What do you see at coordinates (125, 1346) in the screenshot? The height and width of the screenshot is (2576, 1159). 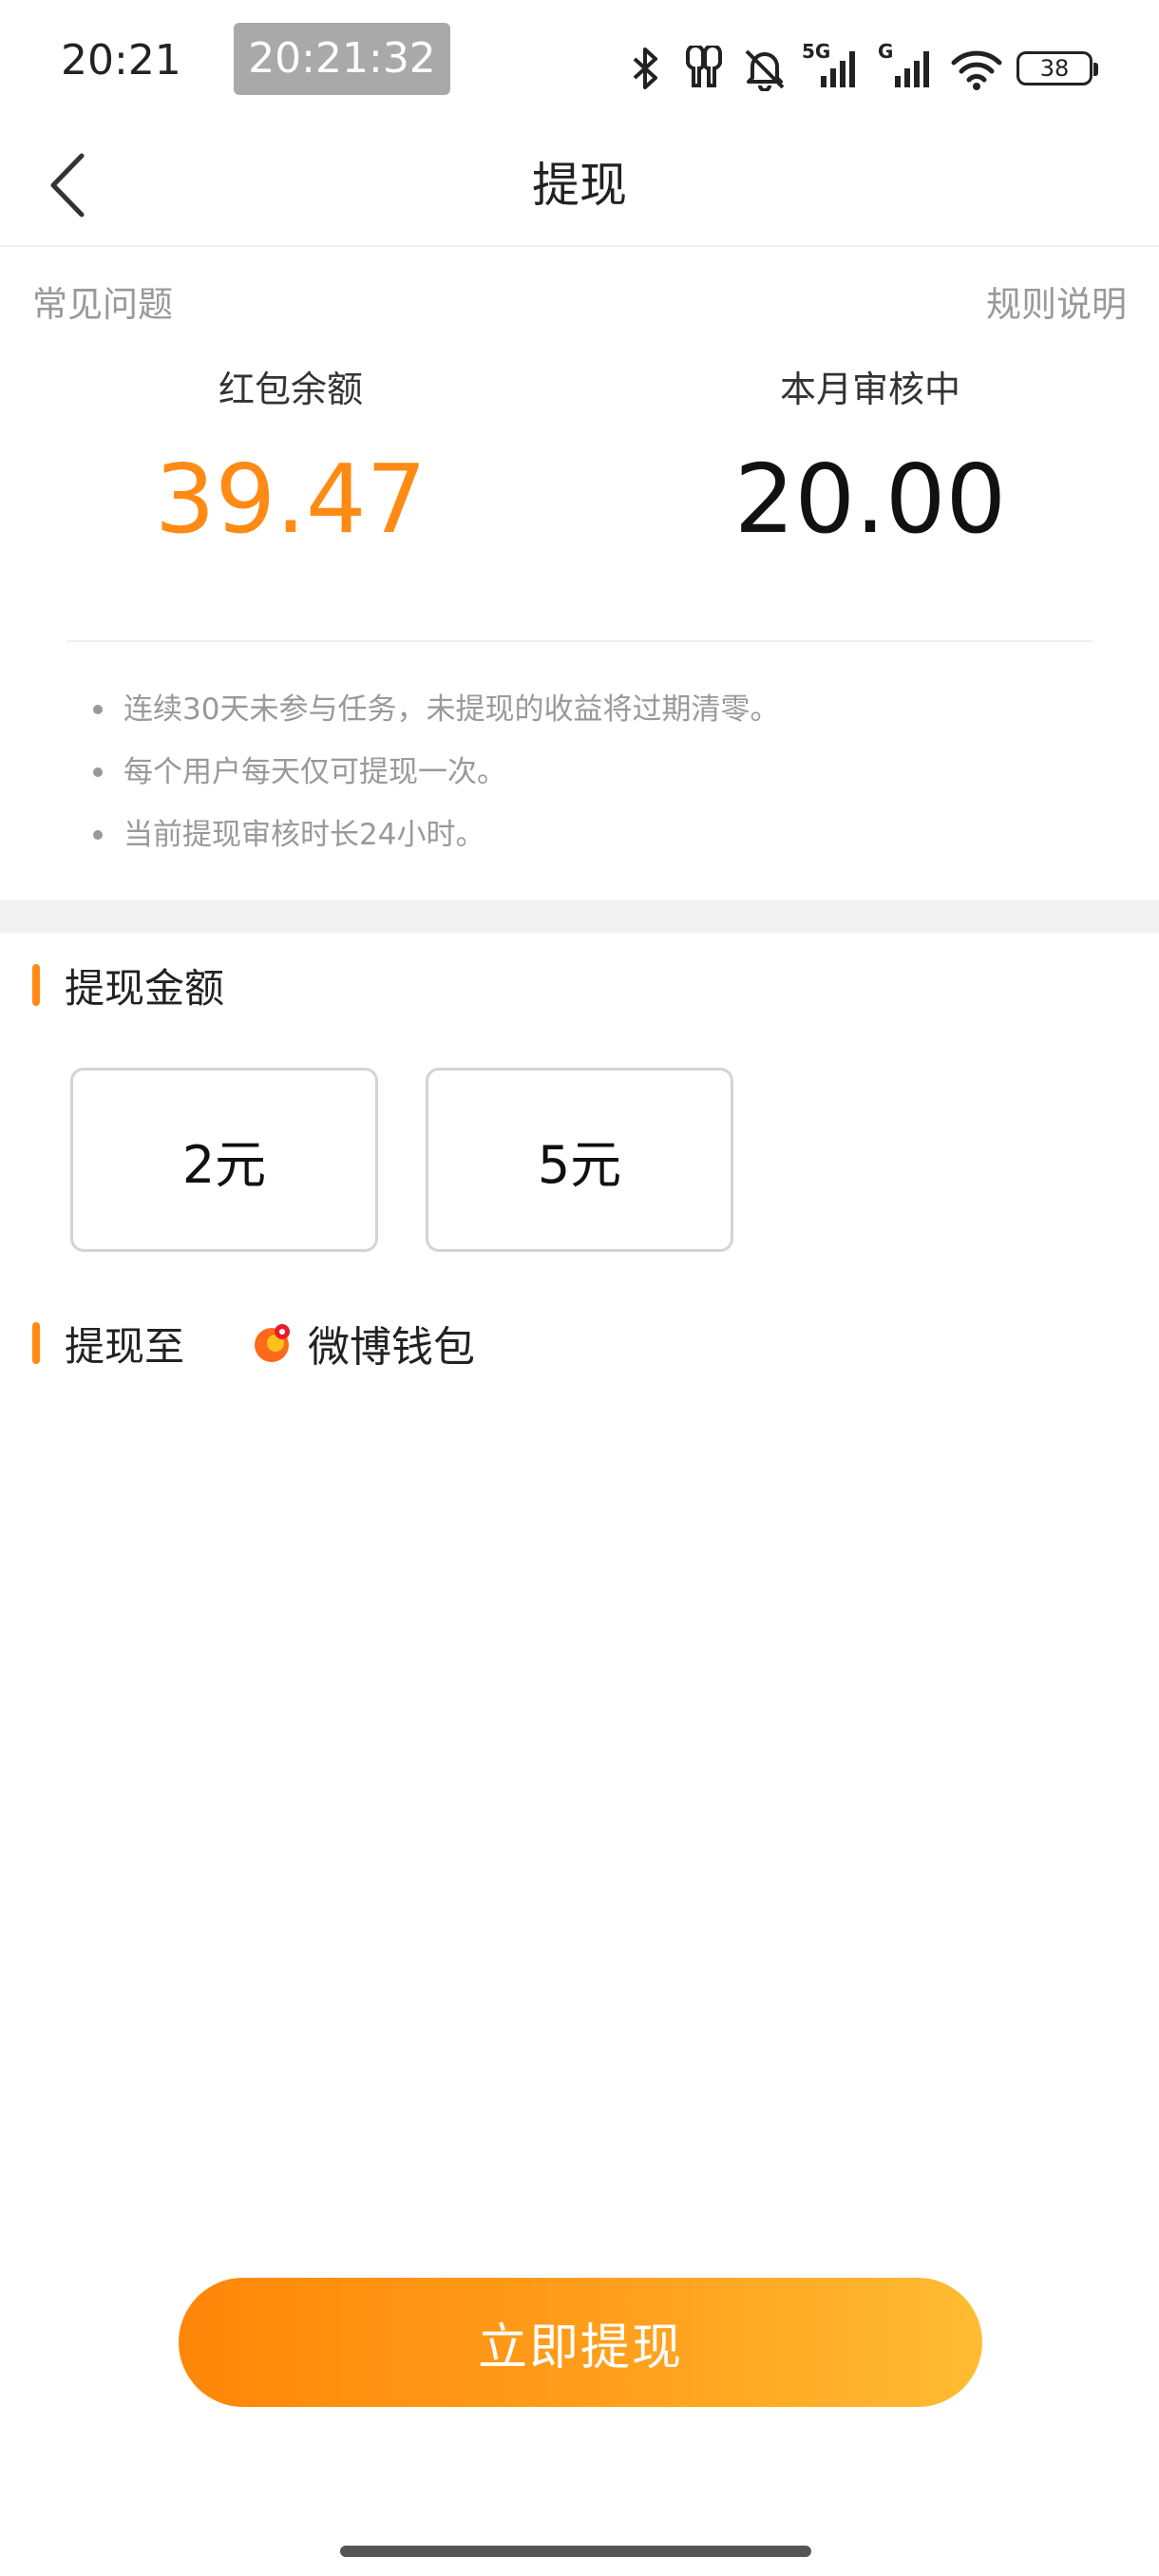 I see `section-title: 提现至` at bounding box center [125, 1346].